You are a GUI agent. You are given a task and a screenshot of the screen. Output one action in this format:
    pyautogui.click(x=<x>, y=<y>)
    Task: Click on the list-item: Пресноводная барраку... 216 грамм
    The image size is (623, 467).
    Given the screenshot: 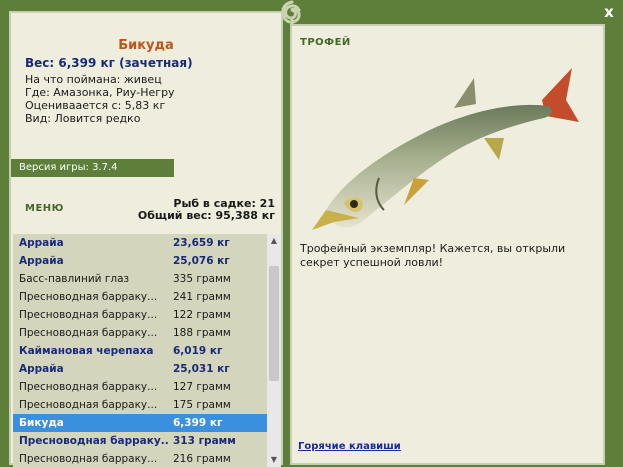 What is the action you would take?
    pyautogui.click(x=140, y=458)
    